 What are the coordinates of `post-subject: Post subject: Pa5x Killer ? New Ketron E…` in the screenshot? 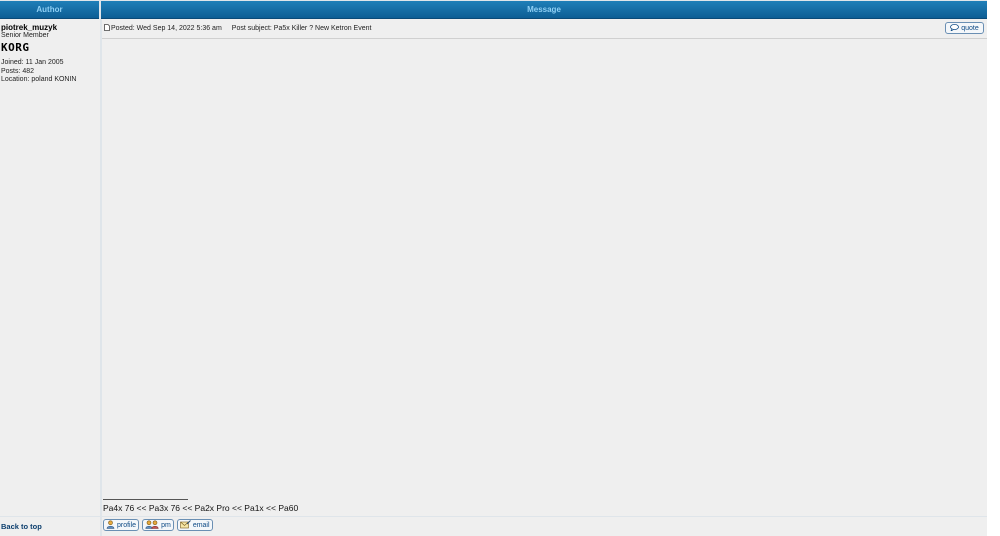 It's located at (301, 28).